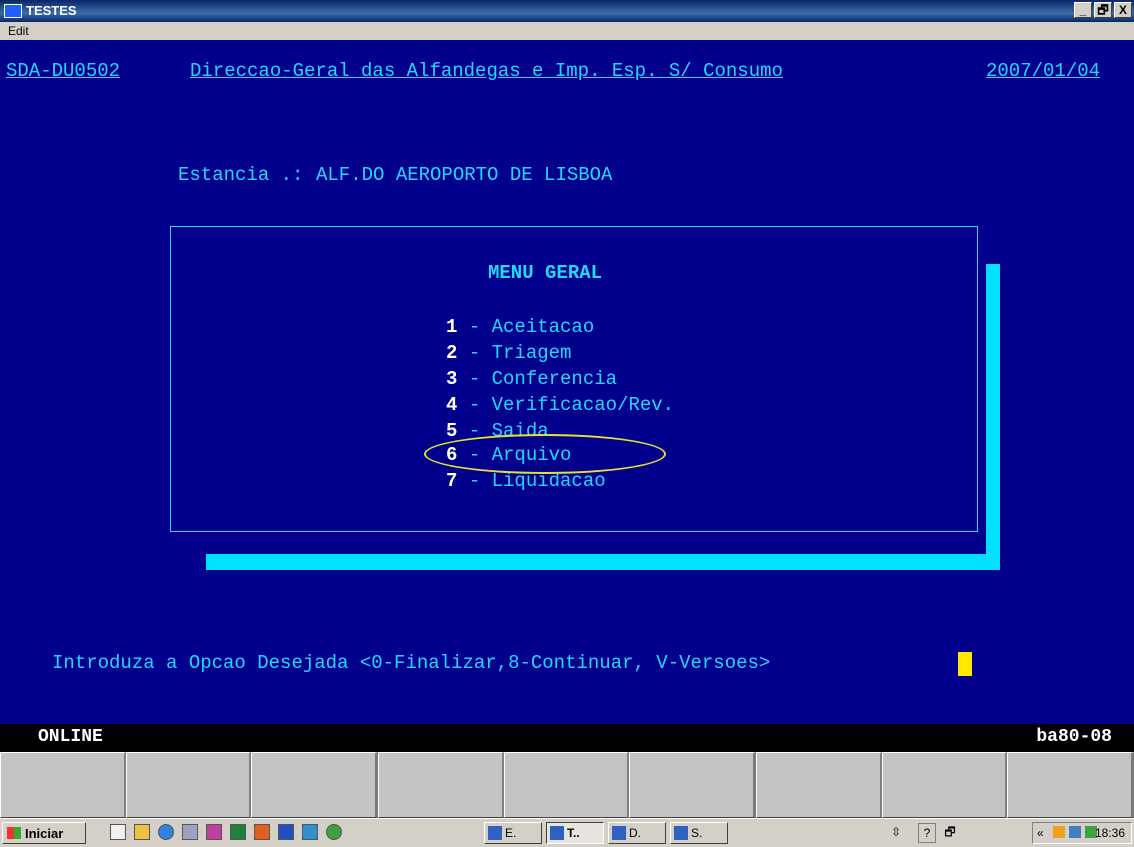 The height and width of the screenshot is (847, 1134). Describe the element at coordinates (950, 832) in the screenshot. I see `restore-window-icon: 🗗` at that location.